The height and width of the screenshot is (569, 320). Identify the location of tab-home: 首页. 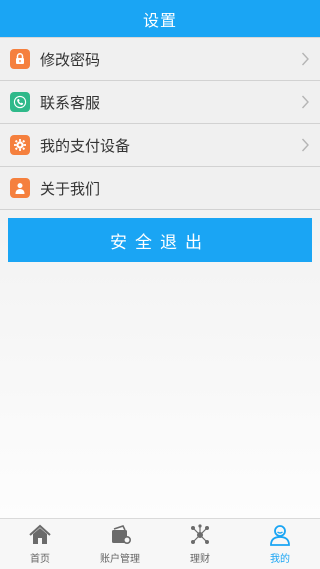
(40, 544).